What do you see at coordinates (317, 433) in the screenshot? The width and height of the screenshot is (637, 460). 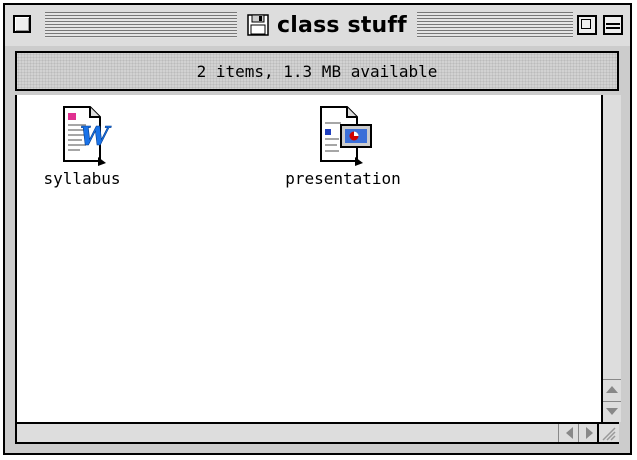 I see `horizontal-scrollbar` at bounding box center [317, 433].